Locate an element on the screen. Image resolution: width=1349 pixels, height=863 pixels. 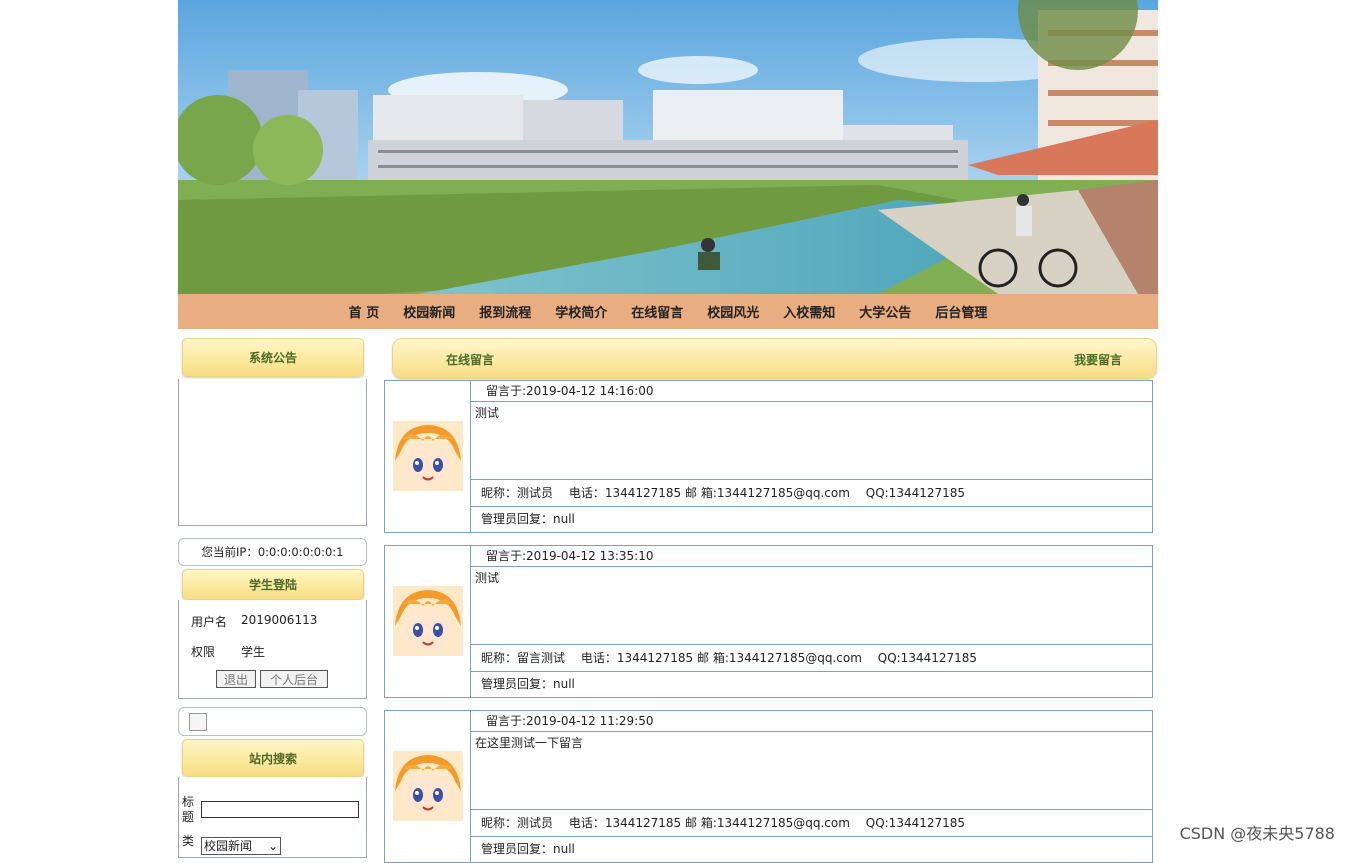
leave-message-link: 我要留言 is located at coordinates (1098, 359).